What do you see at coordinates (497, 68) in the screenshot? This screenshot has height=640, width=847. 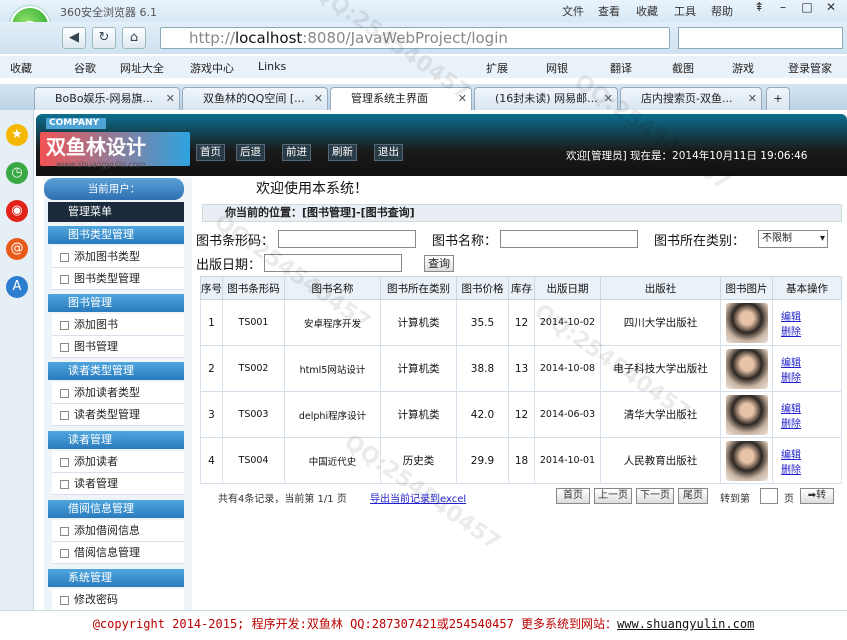 I see `bookmark-extensions: 扩展` at bounding box center [497, 68].